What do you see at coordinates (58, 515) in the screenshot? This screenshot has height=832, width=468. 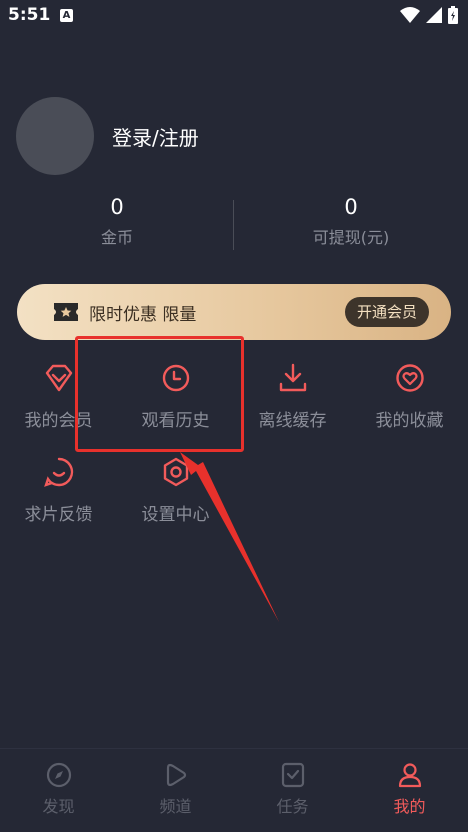 I see `menu-label: 求片反馈` at bounding box center [58, 515].